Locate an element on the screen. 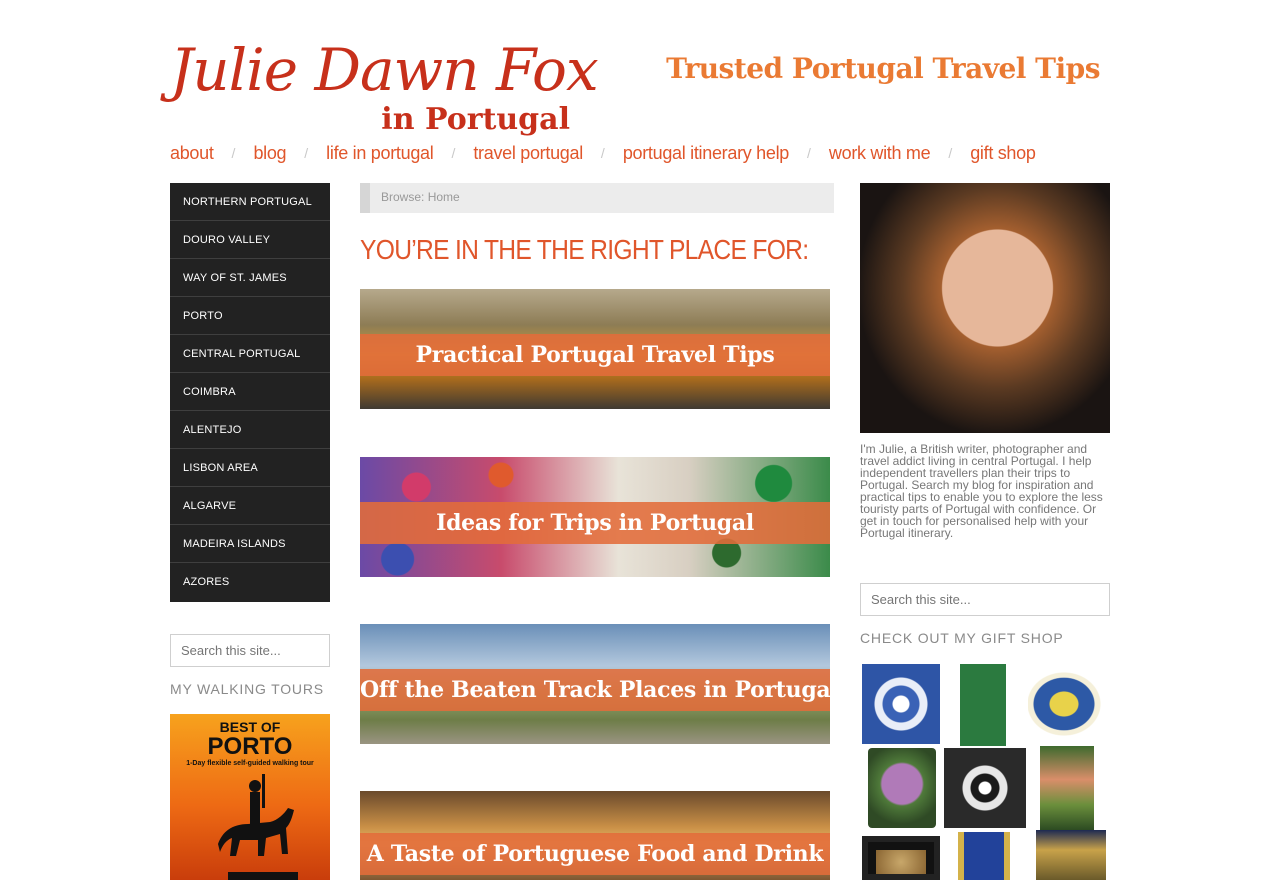 This screenshot has height=880, width=1280. banner-food-drink: A Taste of Portuguese Food and Drink is located at coordinates (595, 835).